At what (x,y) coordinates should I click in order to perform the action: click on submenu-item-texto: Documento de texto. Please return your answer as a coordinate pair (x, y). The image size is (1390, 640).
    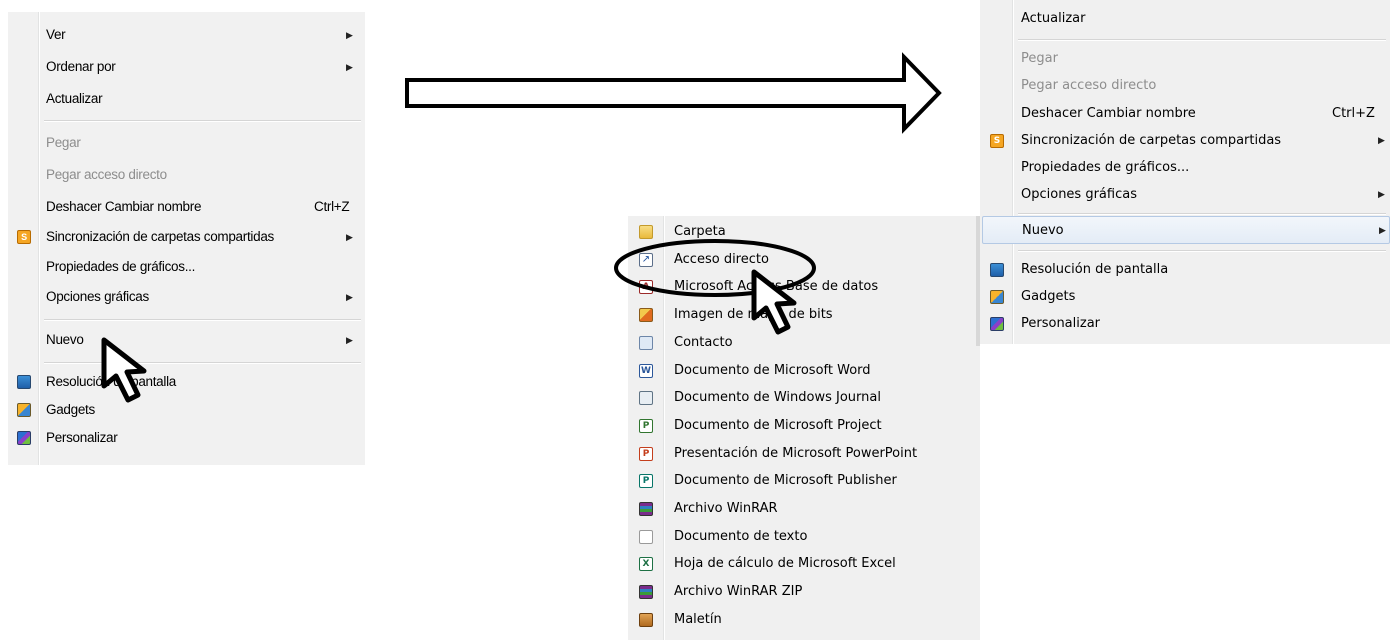
    Looking at the image, I should click on (804, 537).